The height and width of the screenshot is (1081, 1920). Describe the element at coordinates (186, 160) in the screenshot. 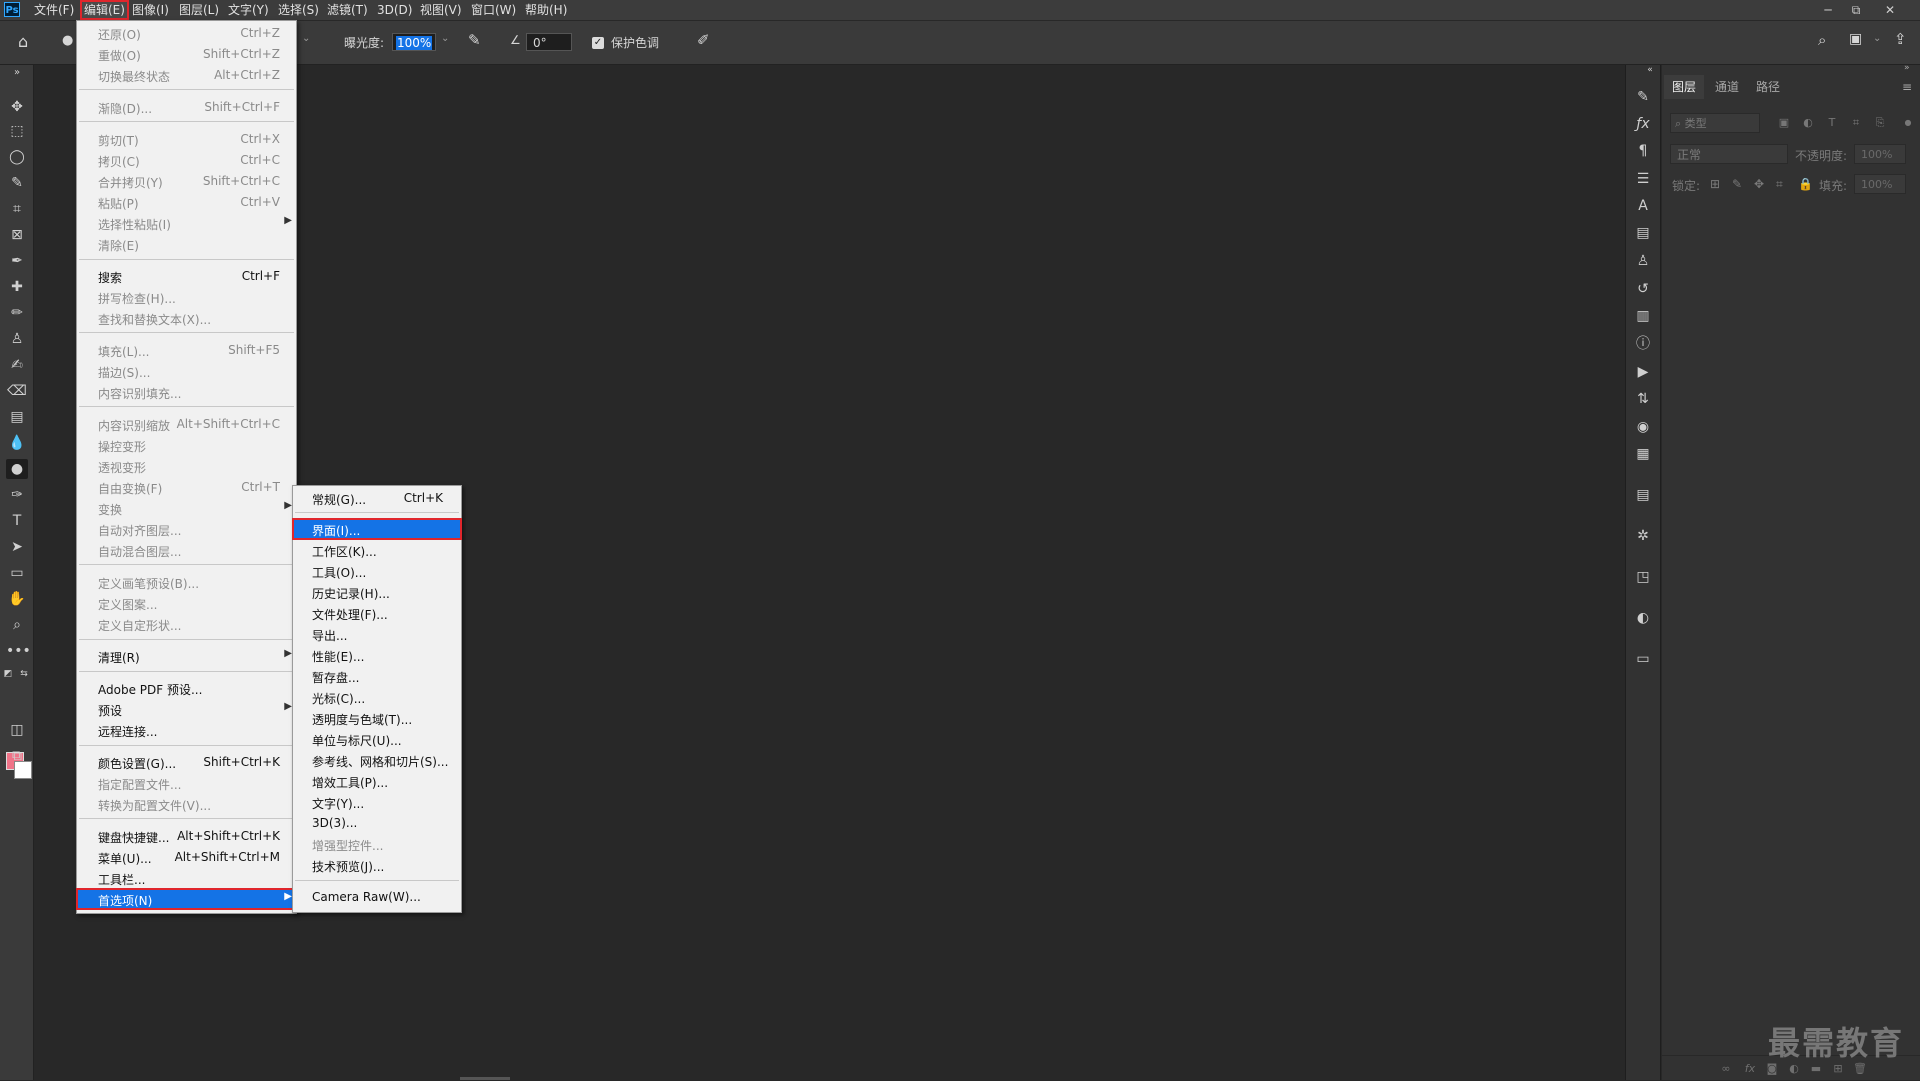

I see `menu-item-copy: 拷贝(C) Ctrl+C` at that location.